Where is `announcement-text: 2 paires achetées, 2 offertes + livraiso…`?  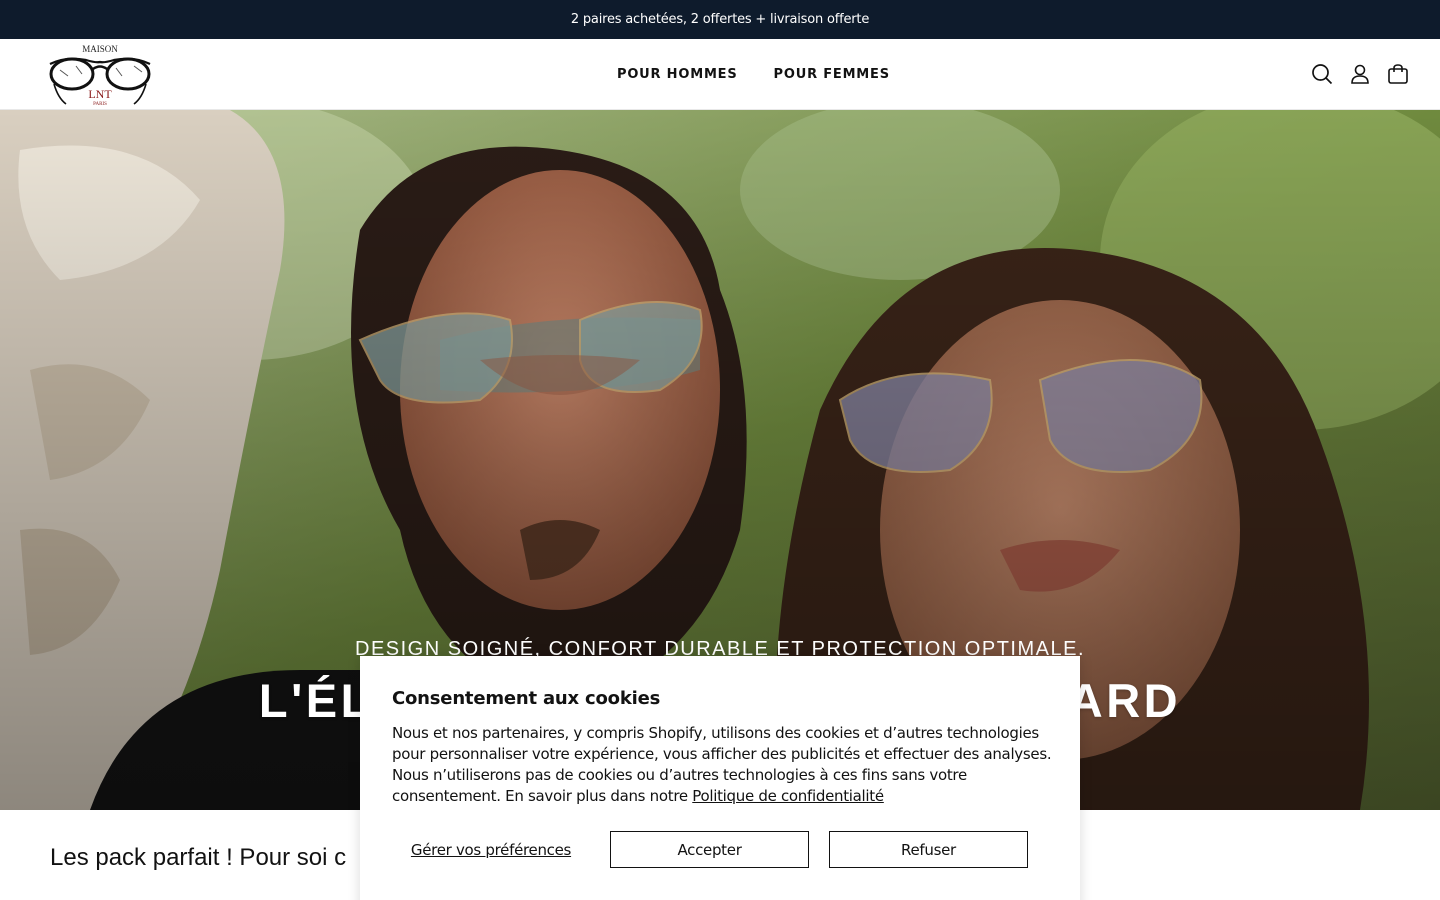
announcement-text: 2 paires achetées, 2 offertes + livraiso… is located at coordinates (720, 19).